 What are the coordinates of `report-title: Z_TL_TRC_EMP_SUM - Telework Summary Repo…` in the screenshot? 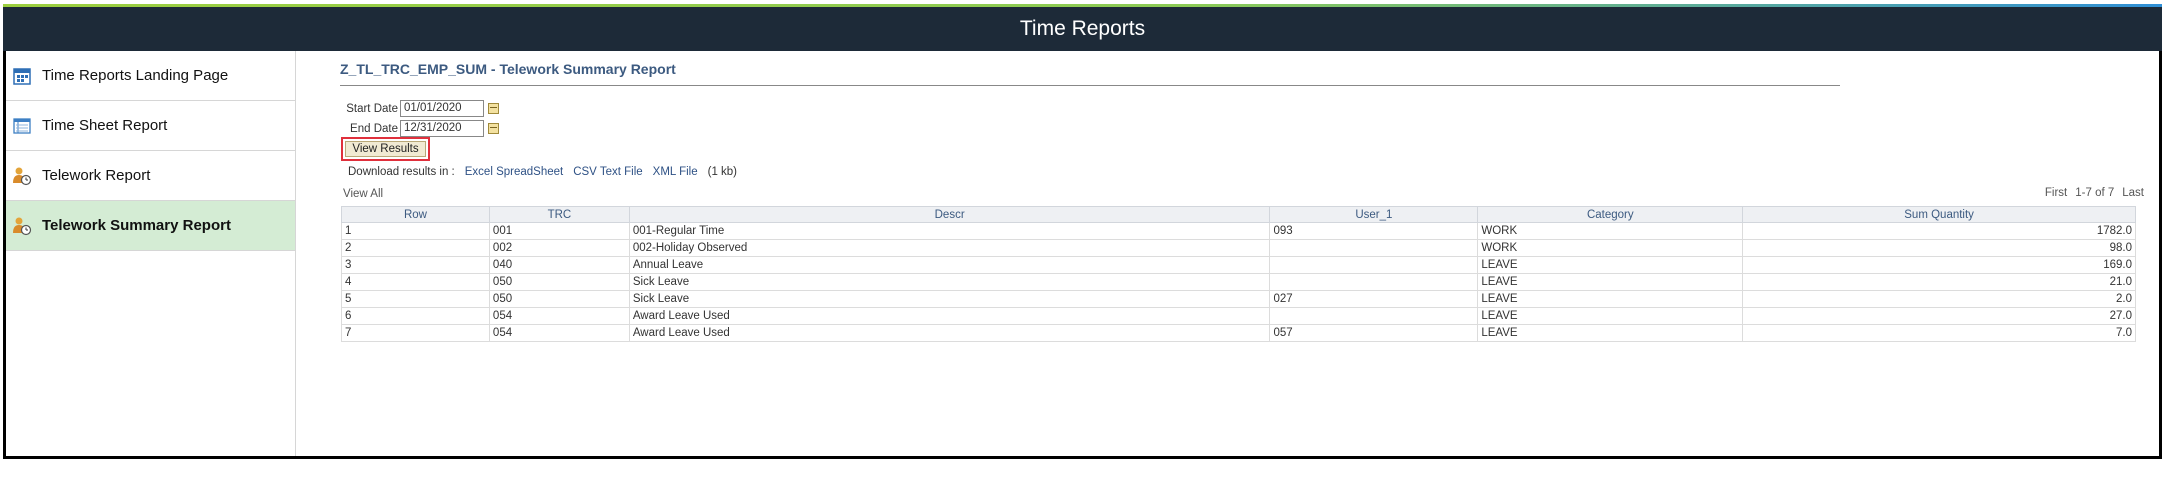 It's located at (508, 69).